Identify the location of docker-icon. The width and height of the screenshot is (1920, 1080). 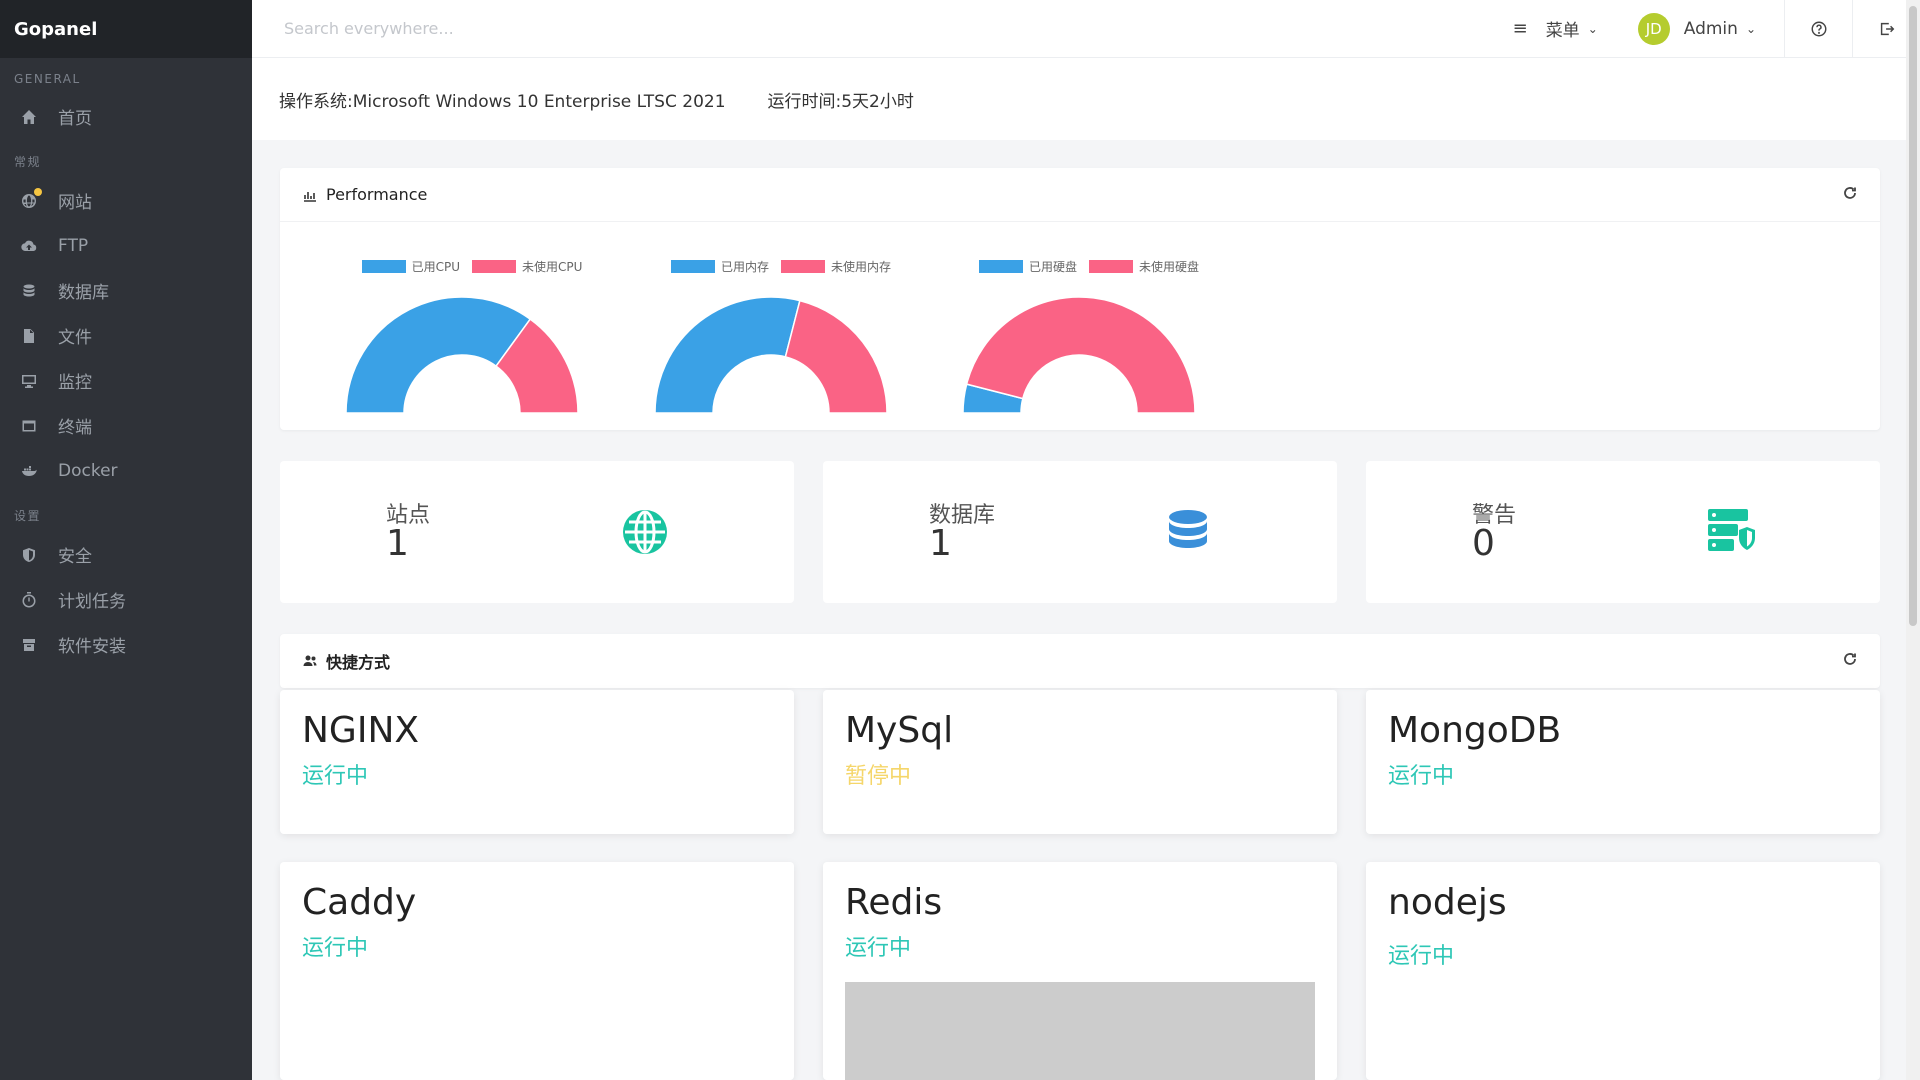
(29, 471).